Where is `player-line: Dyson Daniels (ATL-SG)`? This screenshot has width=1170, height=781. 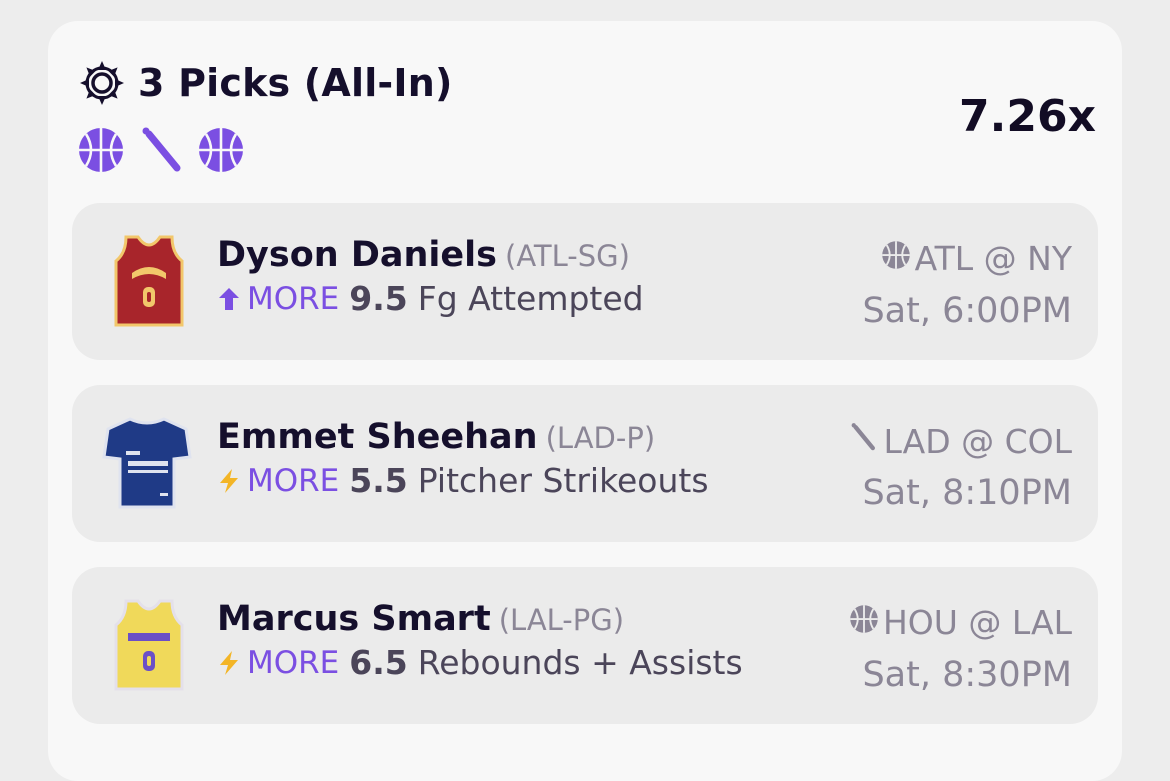
player-line: Dyson Daniels (ATL-SG) is located at coordinates (423, 255).